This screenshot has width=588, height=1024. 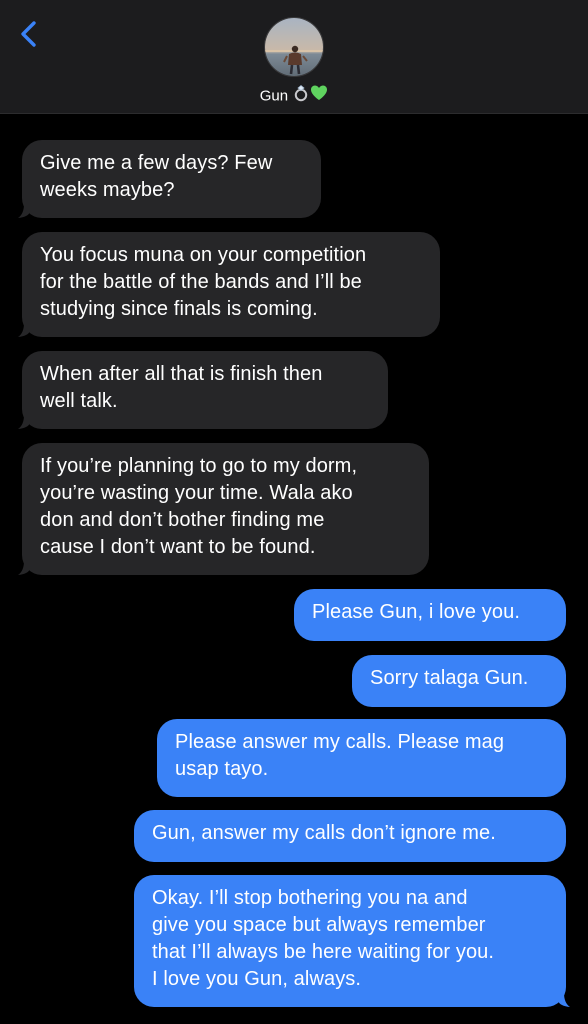 I want to click on contact-avatar, so click(x=294, y=47).